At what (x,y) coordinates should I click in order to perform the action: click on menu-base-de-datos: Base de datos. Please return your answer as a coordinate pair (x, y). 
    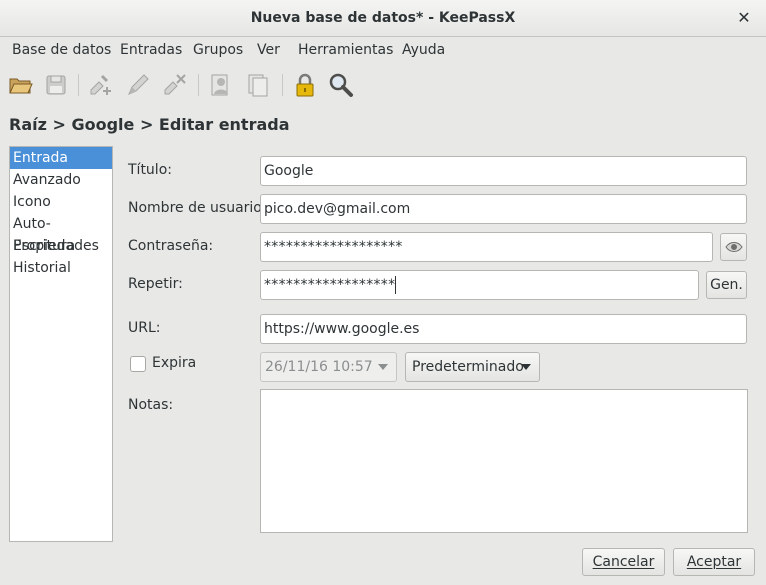
    Looking at the image, I should click on (61, 50).